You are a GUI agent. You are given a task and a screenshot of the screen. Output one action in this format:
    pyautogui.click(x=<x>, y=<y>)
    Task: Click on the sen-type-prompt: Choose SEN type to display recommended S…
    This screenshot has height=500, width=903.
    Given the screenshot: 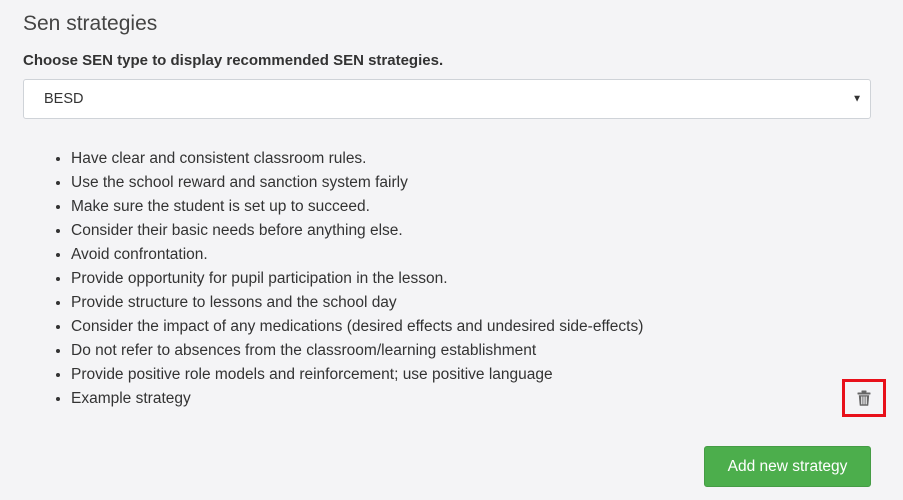 What is the action you would take?
    pyautogui.click(x=233, y=60)
    